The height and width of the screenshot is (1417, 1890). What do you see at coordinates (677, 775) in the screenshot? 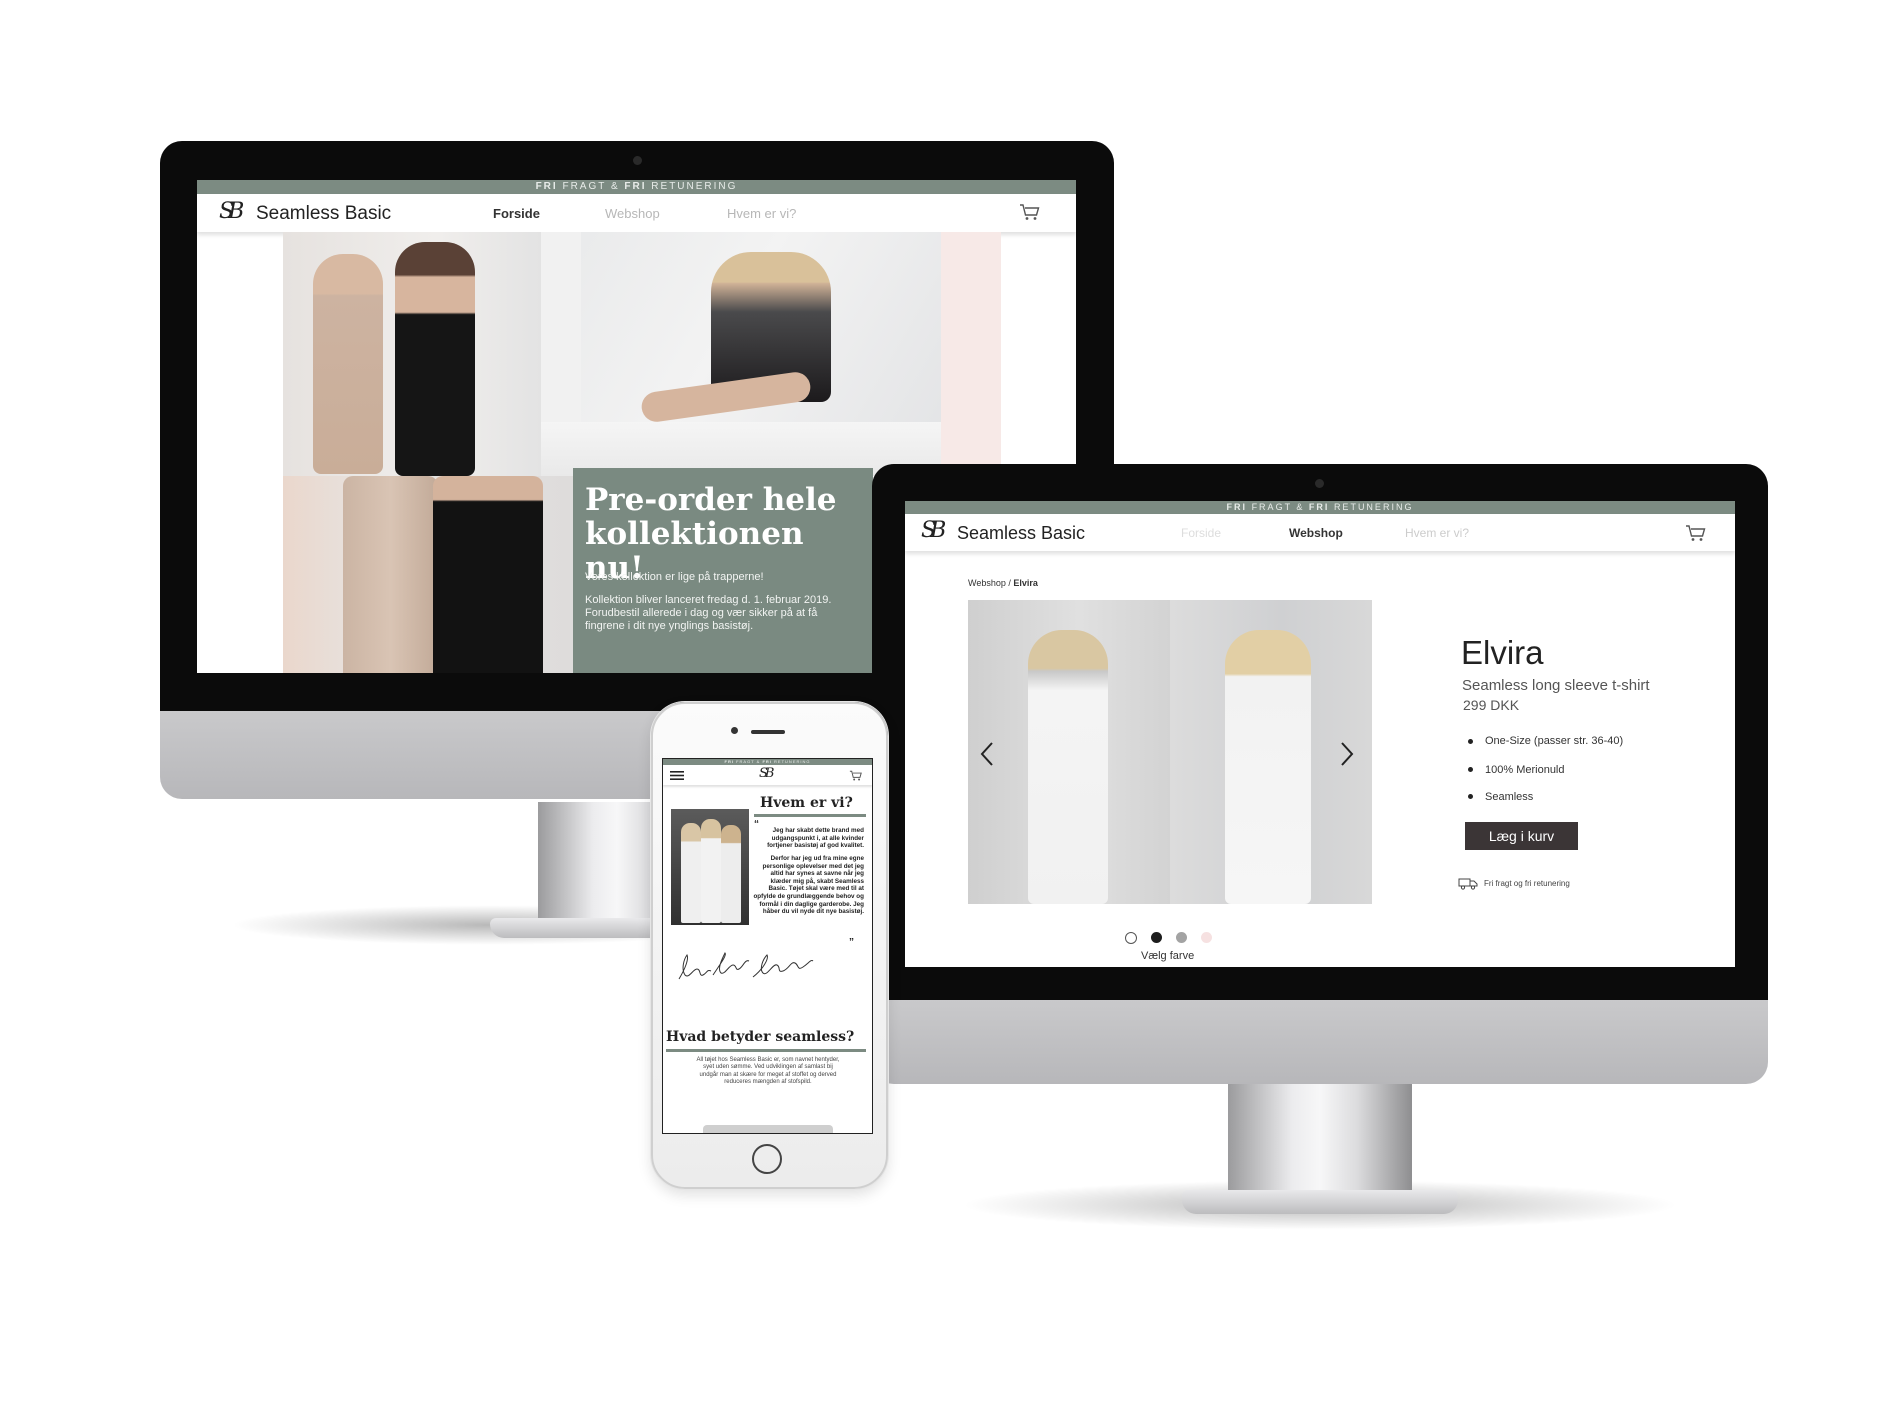
I see `hamburger-menu-icon` at bounding box center [677, 775].